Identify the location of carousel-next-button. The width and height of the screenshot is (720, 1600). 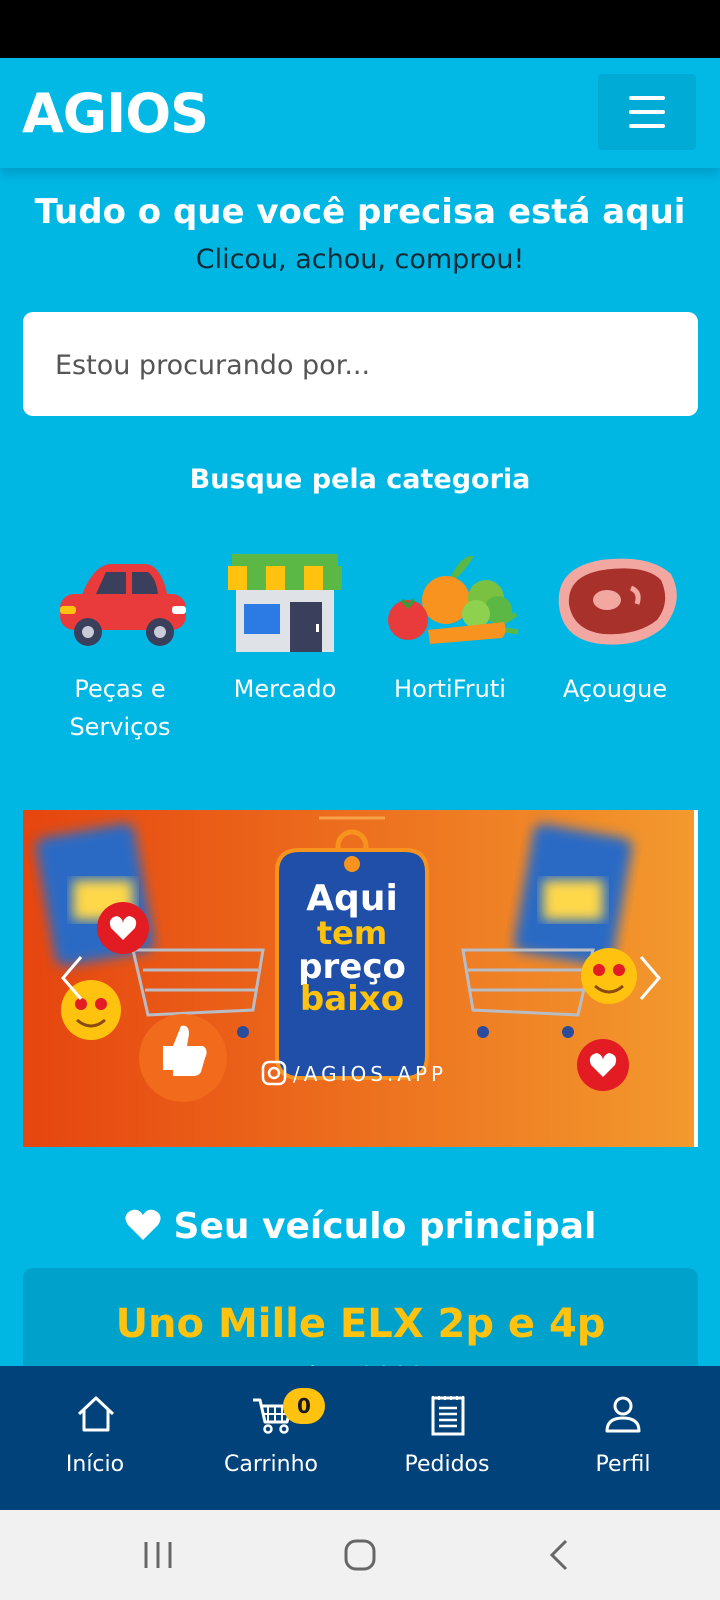
(650, 978).